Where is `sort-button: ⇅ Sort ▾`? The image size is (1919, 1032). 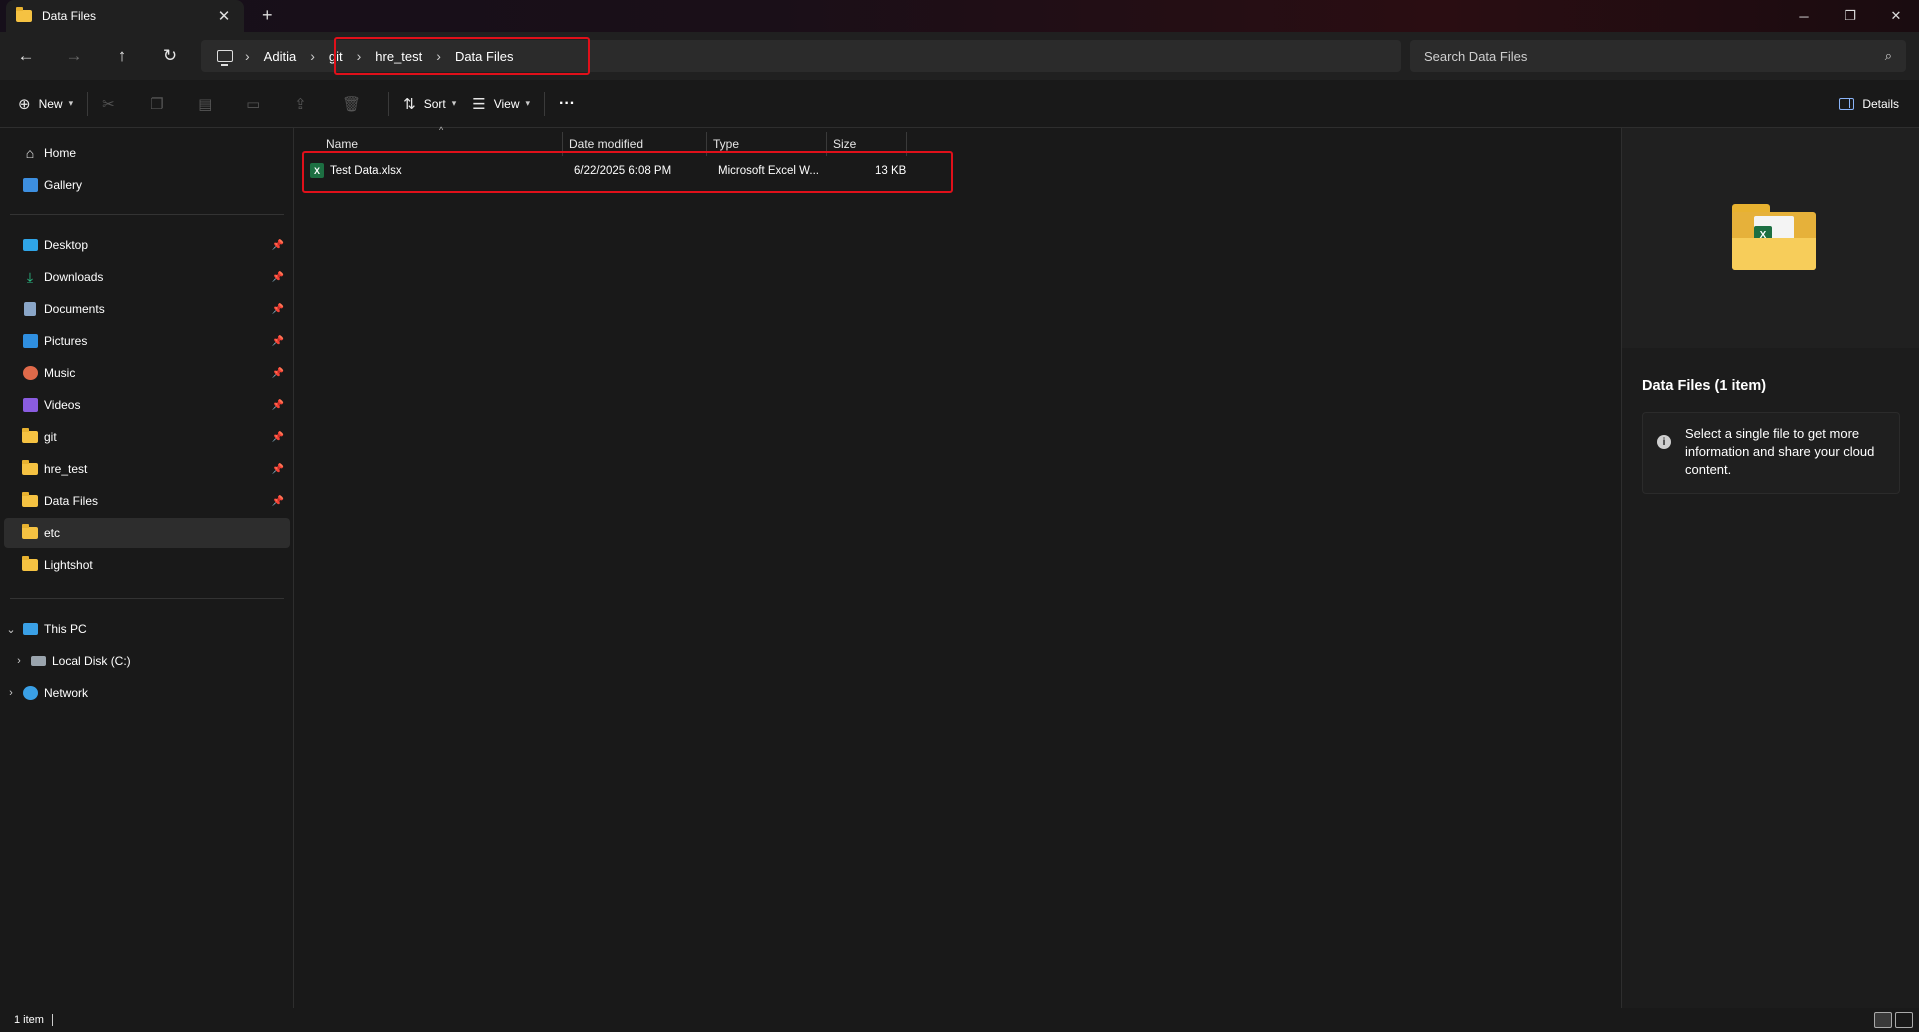
sort-button: ⇅ Sort ▾ is located at coordinates (429, 104).